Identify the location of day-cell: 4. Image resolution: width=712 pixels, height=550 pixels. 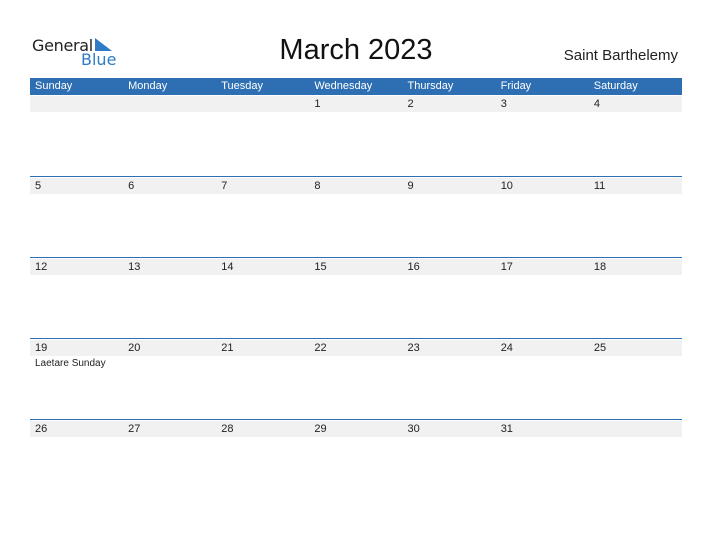
(635, 136).